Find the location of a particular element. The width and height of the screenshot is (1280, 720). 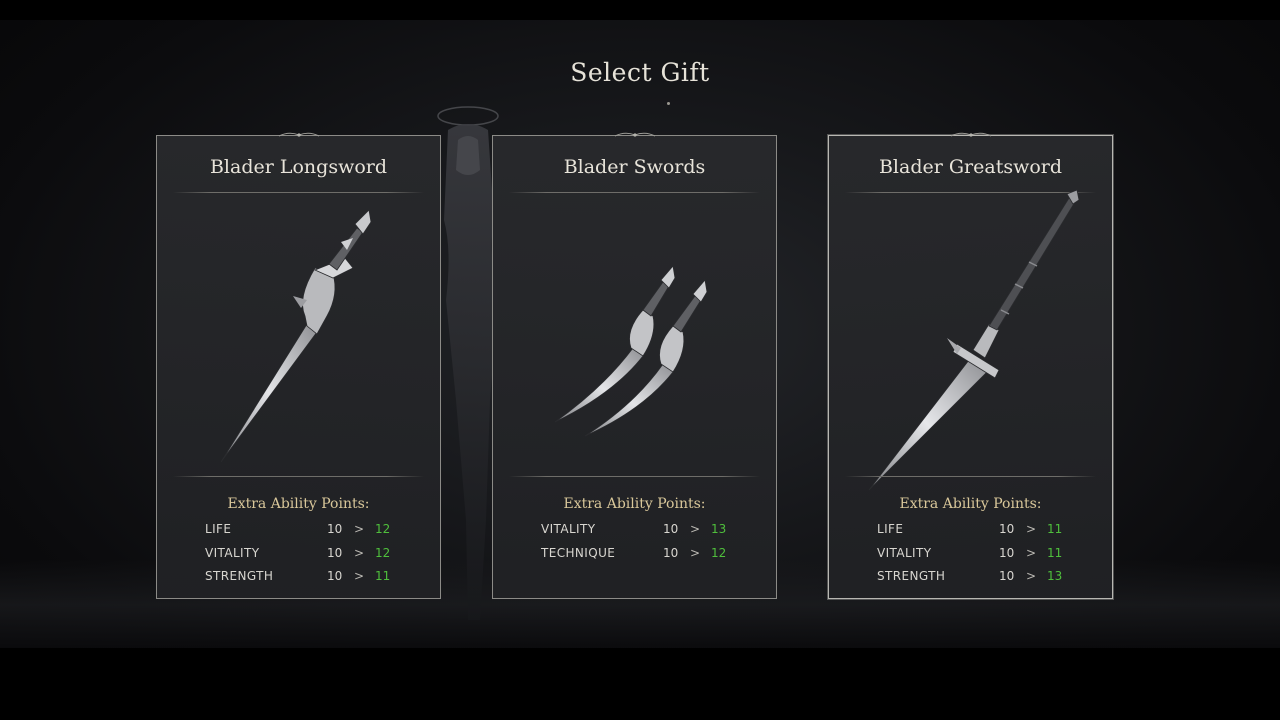

stat-row: TECHNIQUE 10 > 12 is located at coordinates (641, 555).